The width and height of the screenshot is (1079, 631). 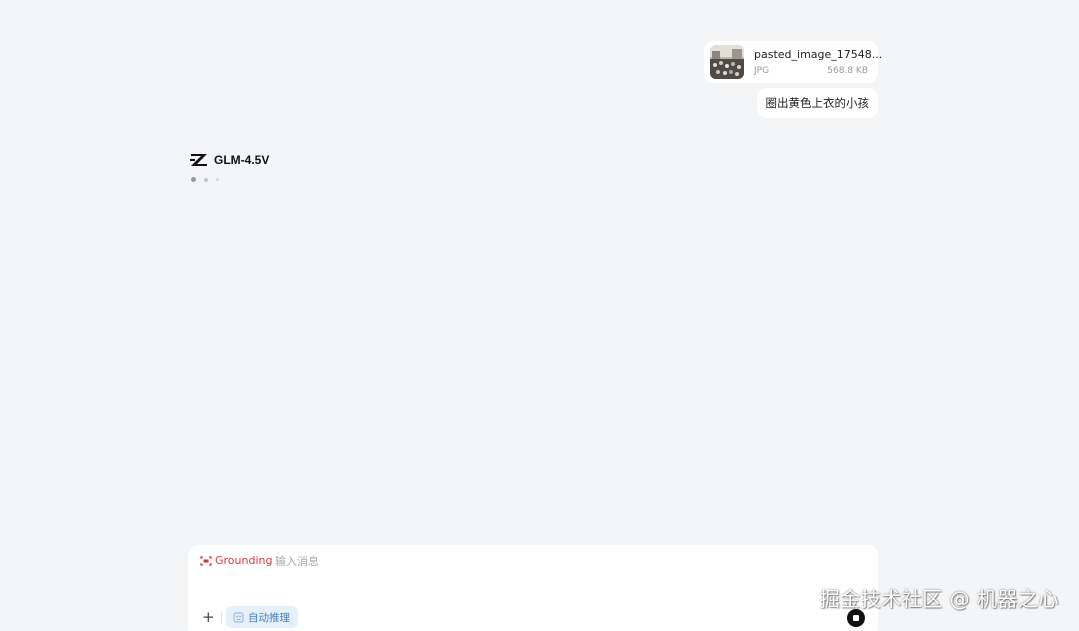 What do you see at coordinates (244, 560) in the screenshot?
I see `grounding-label: Grounding` at bounding box center [244, 560].